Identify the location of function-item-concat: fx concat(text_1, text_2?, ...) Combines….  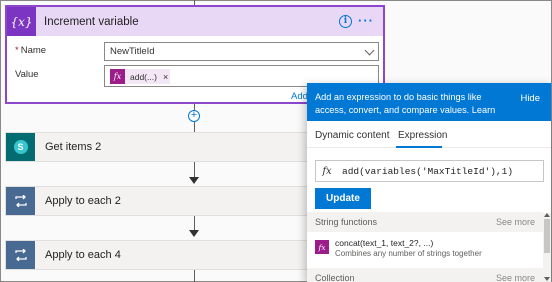
(427, 249).